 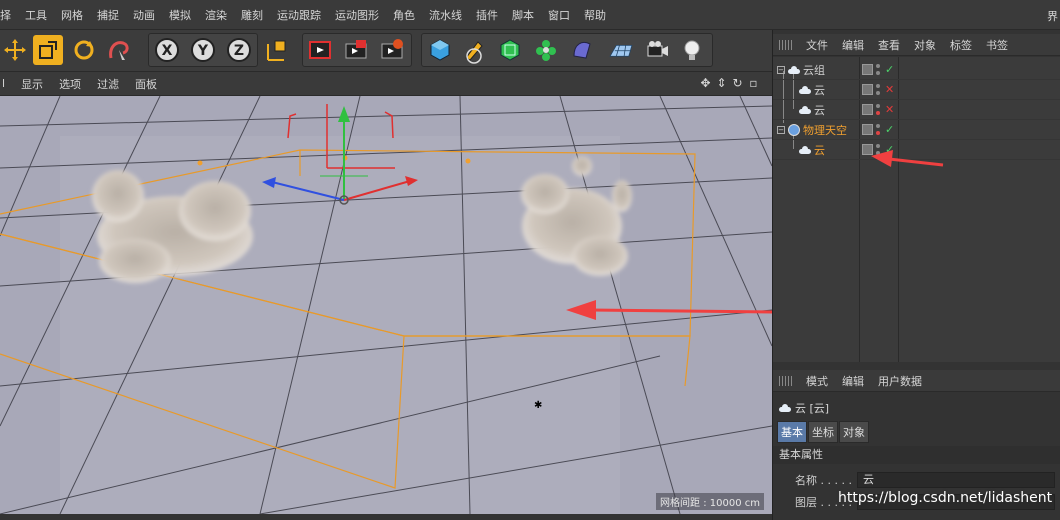 I want to click on axis-z-label: Z, so click(x=239, y=51).